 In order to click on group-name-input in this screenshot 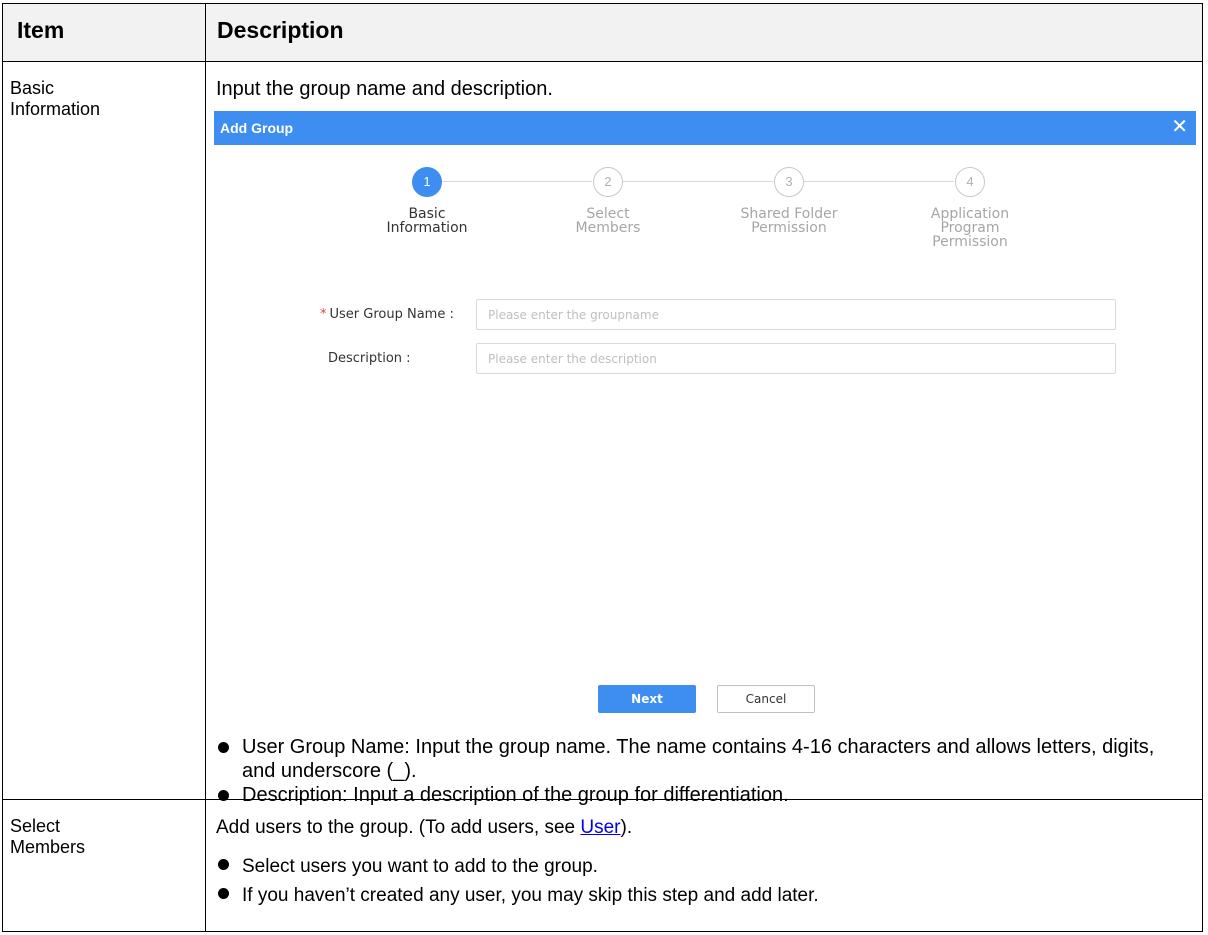, I will do `click(796, 314)`.